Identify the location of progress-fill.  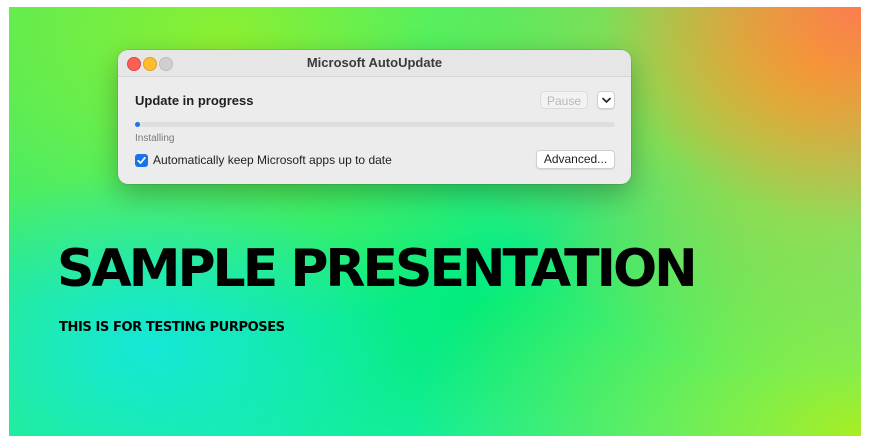
(137, 124).